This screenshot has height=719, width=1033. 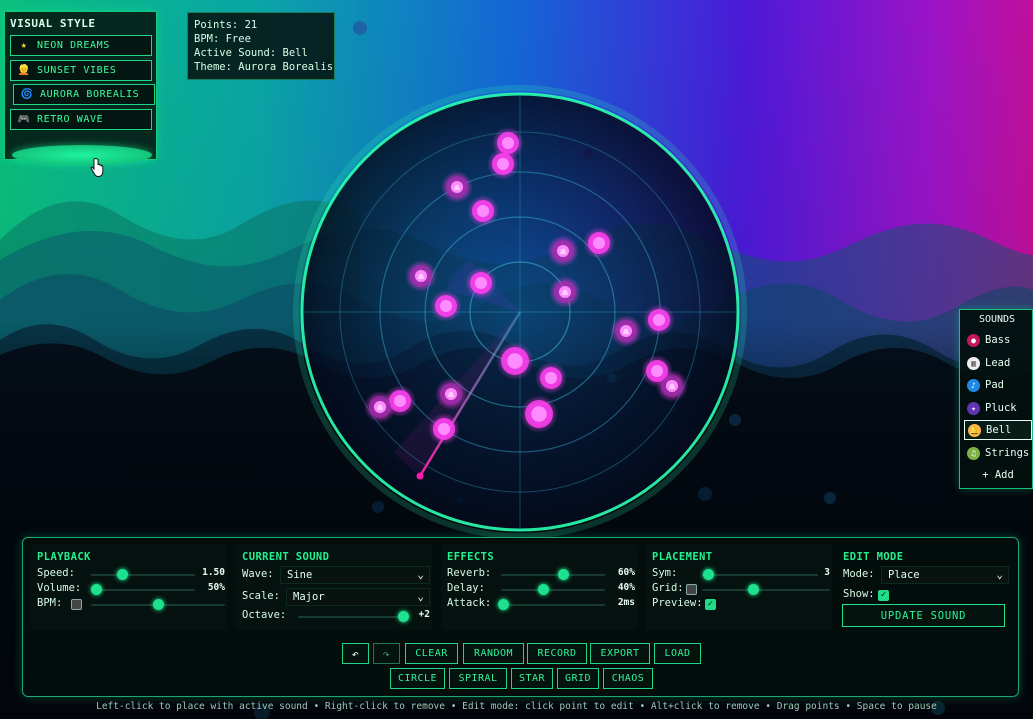 I want to click on volume-value: 50%, so click(x=216, y=587).